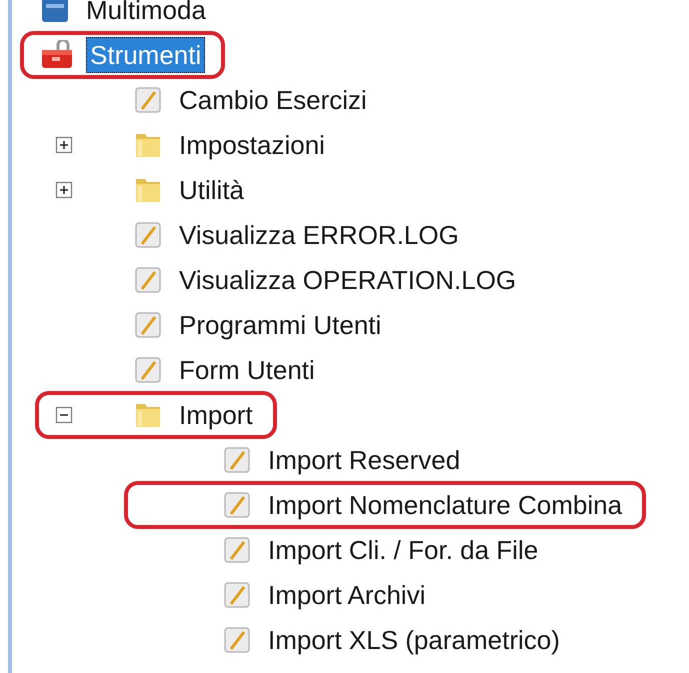  I want to click on tree-item: Import Nomenclature Combina, so click(445, 504).